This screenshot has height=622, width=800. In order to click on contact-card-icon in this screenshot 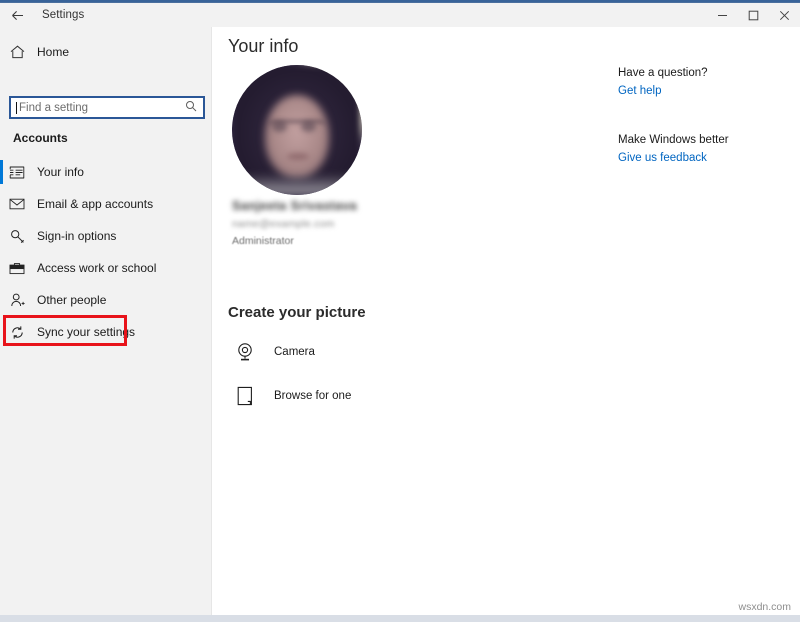, I will do `click(17, 172)`.